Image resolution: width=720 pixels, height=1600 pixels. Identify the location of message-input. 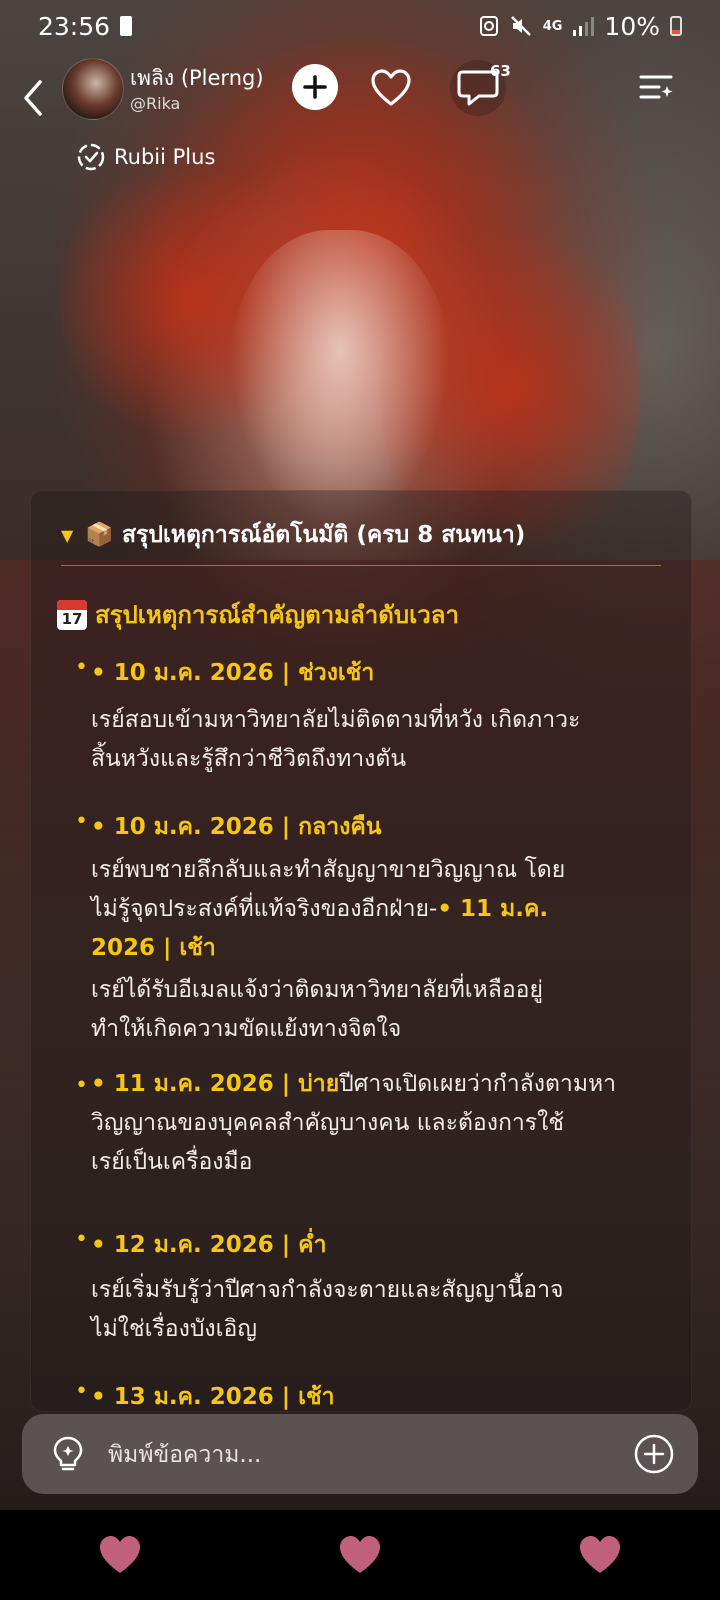
(368, 1455).